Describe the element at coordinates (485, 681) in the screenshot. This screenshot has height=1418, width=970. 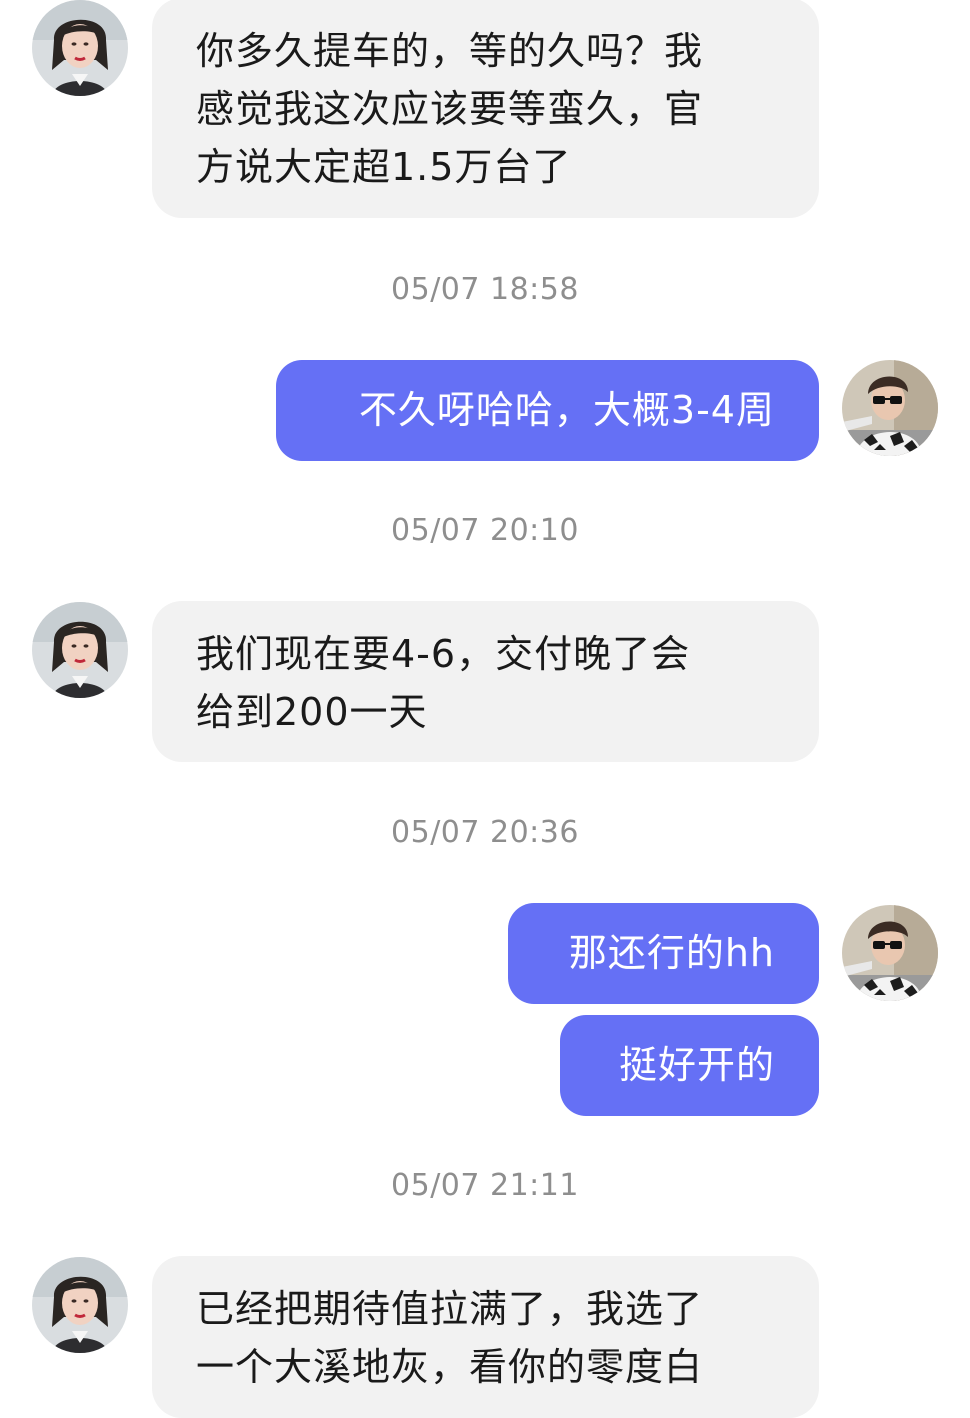
I see `message-bubble-incoming: 我们现在要4-6，交付晚了会 给到200一天` at that location.